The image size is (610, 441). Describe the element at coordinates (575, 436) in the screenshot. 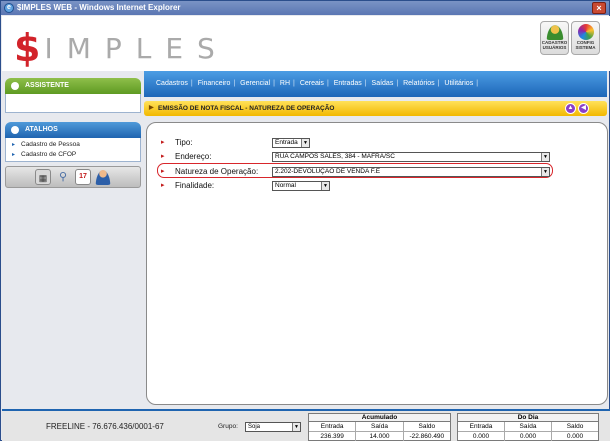

I see `do-dia-saldo-value: 0.000` at that location.